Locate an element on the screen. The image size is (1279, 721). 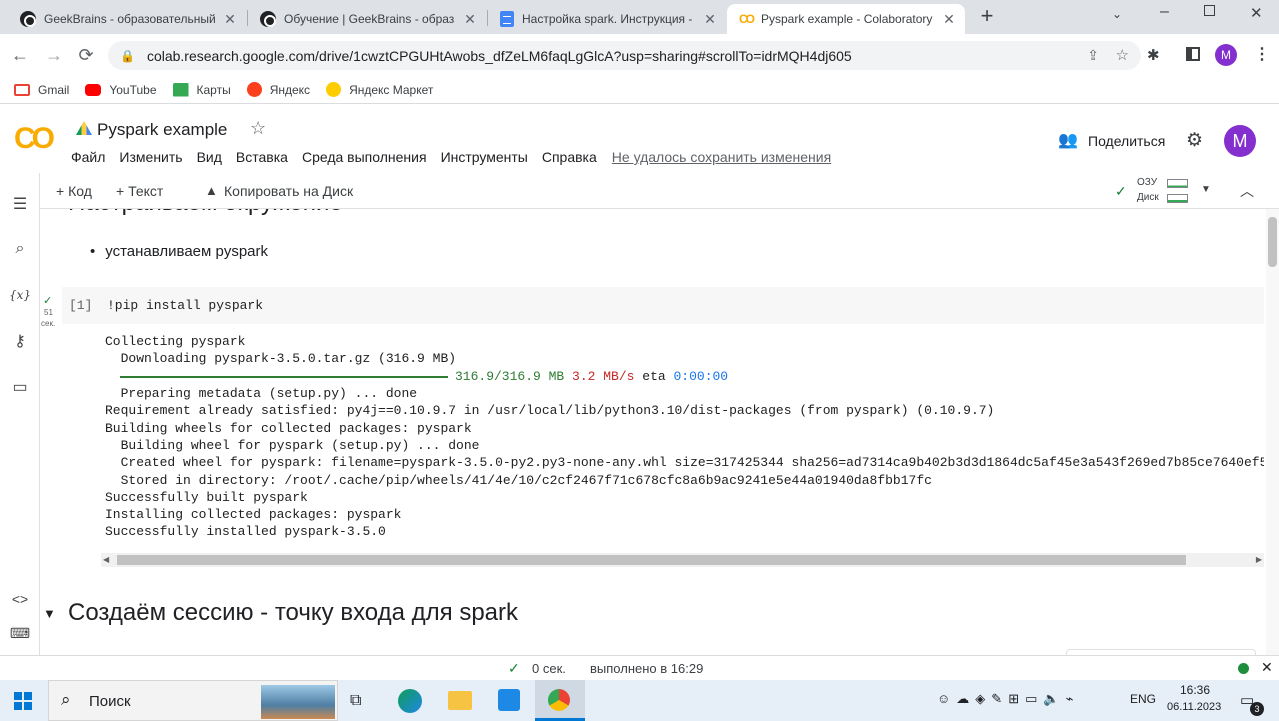
network-icon: ⌁ is located at coordinates (1070, 699).